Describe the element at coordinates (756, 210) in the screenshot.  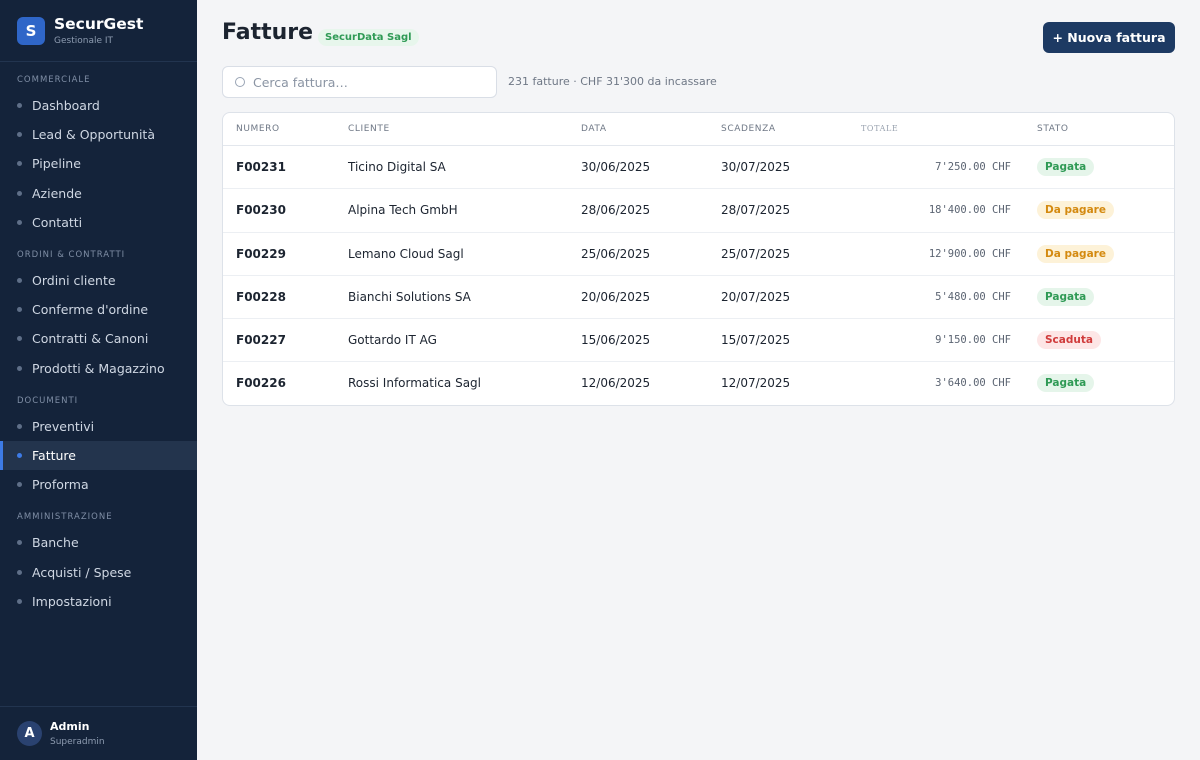
I see `invoice-due-date: 28/07/2025` at that location.